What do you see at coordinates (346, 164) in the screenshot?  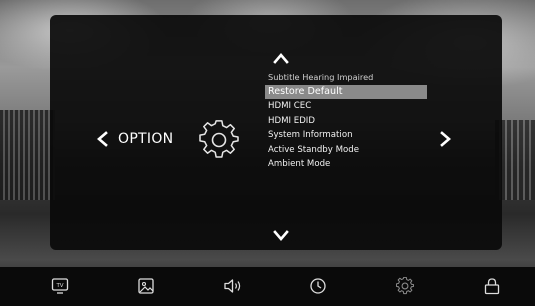 I see `menu-item-ambient-mode: Ambient Mode` at bounding box center [346, 164].